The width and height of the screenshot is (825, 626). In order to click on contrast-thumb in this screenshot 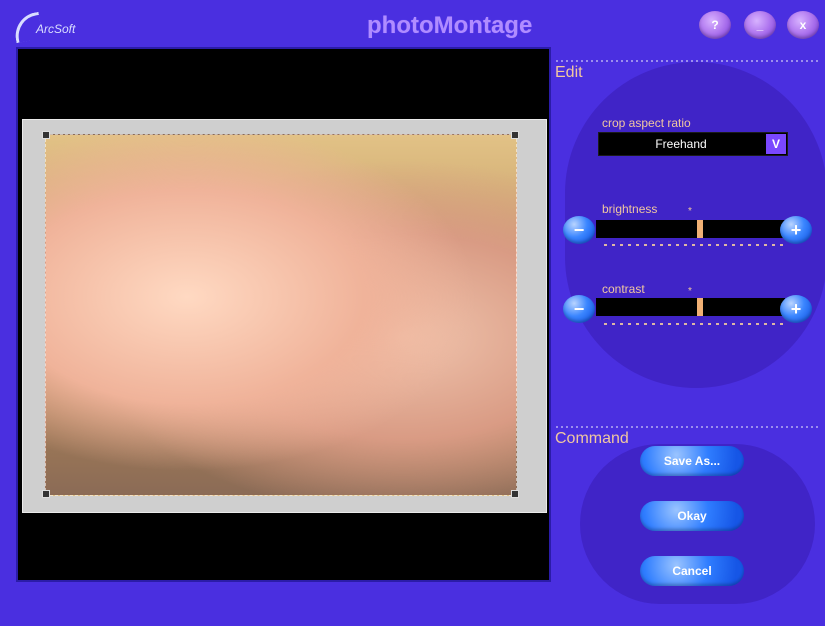, I will do `click(700, 307)`.